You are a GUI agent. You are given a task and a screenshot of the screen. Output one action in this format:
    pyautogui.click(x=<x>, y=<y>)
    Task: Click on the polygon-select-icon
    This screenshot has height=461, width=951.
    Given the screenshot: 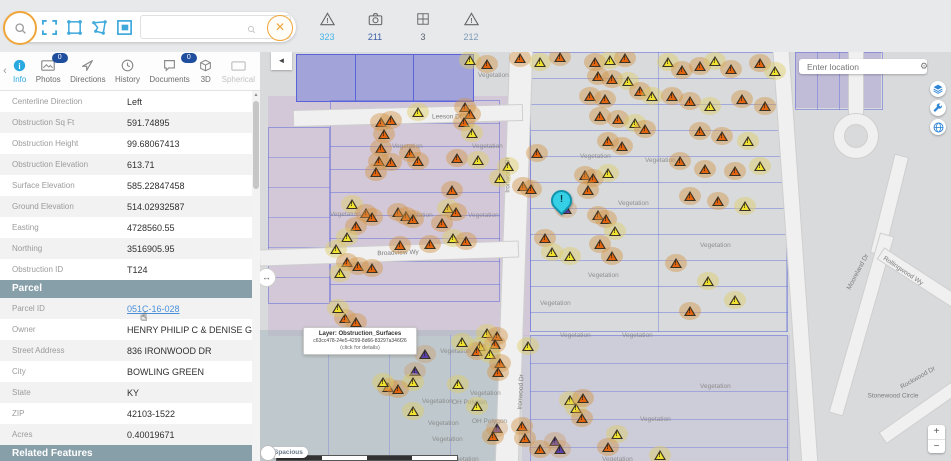 What is the action you would take?
    pyautogui.click(x=99, y=27)
    